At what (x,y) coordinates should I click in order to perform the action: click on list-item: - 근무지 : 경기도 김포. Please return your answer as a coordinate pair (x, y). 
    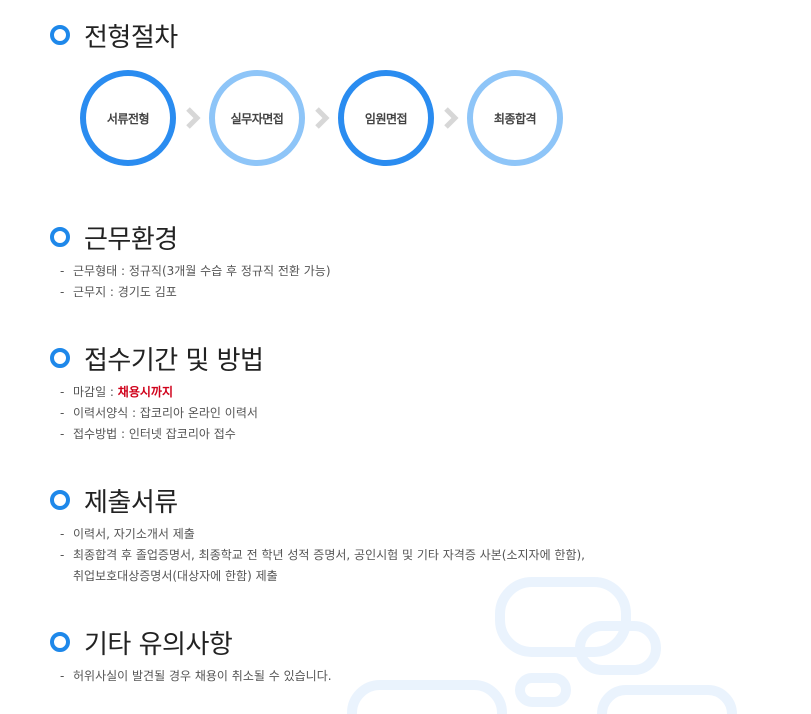
    Looking at the image, I should click on (118, 292).